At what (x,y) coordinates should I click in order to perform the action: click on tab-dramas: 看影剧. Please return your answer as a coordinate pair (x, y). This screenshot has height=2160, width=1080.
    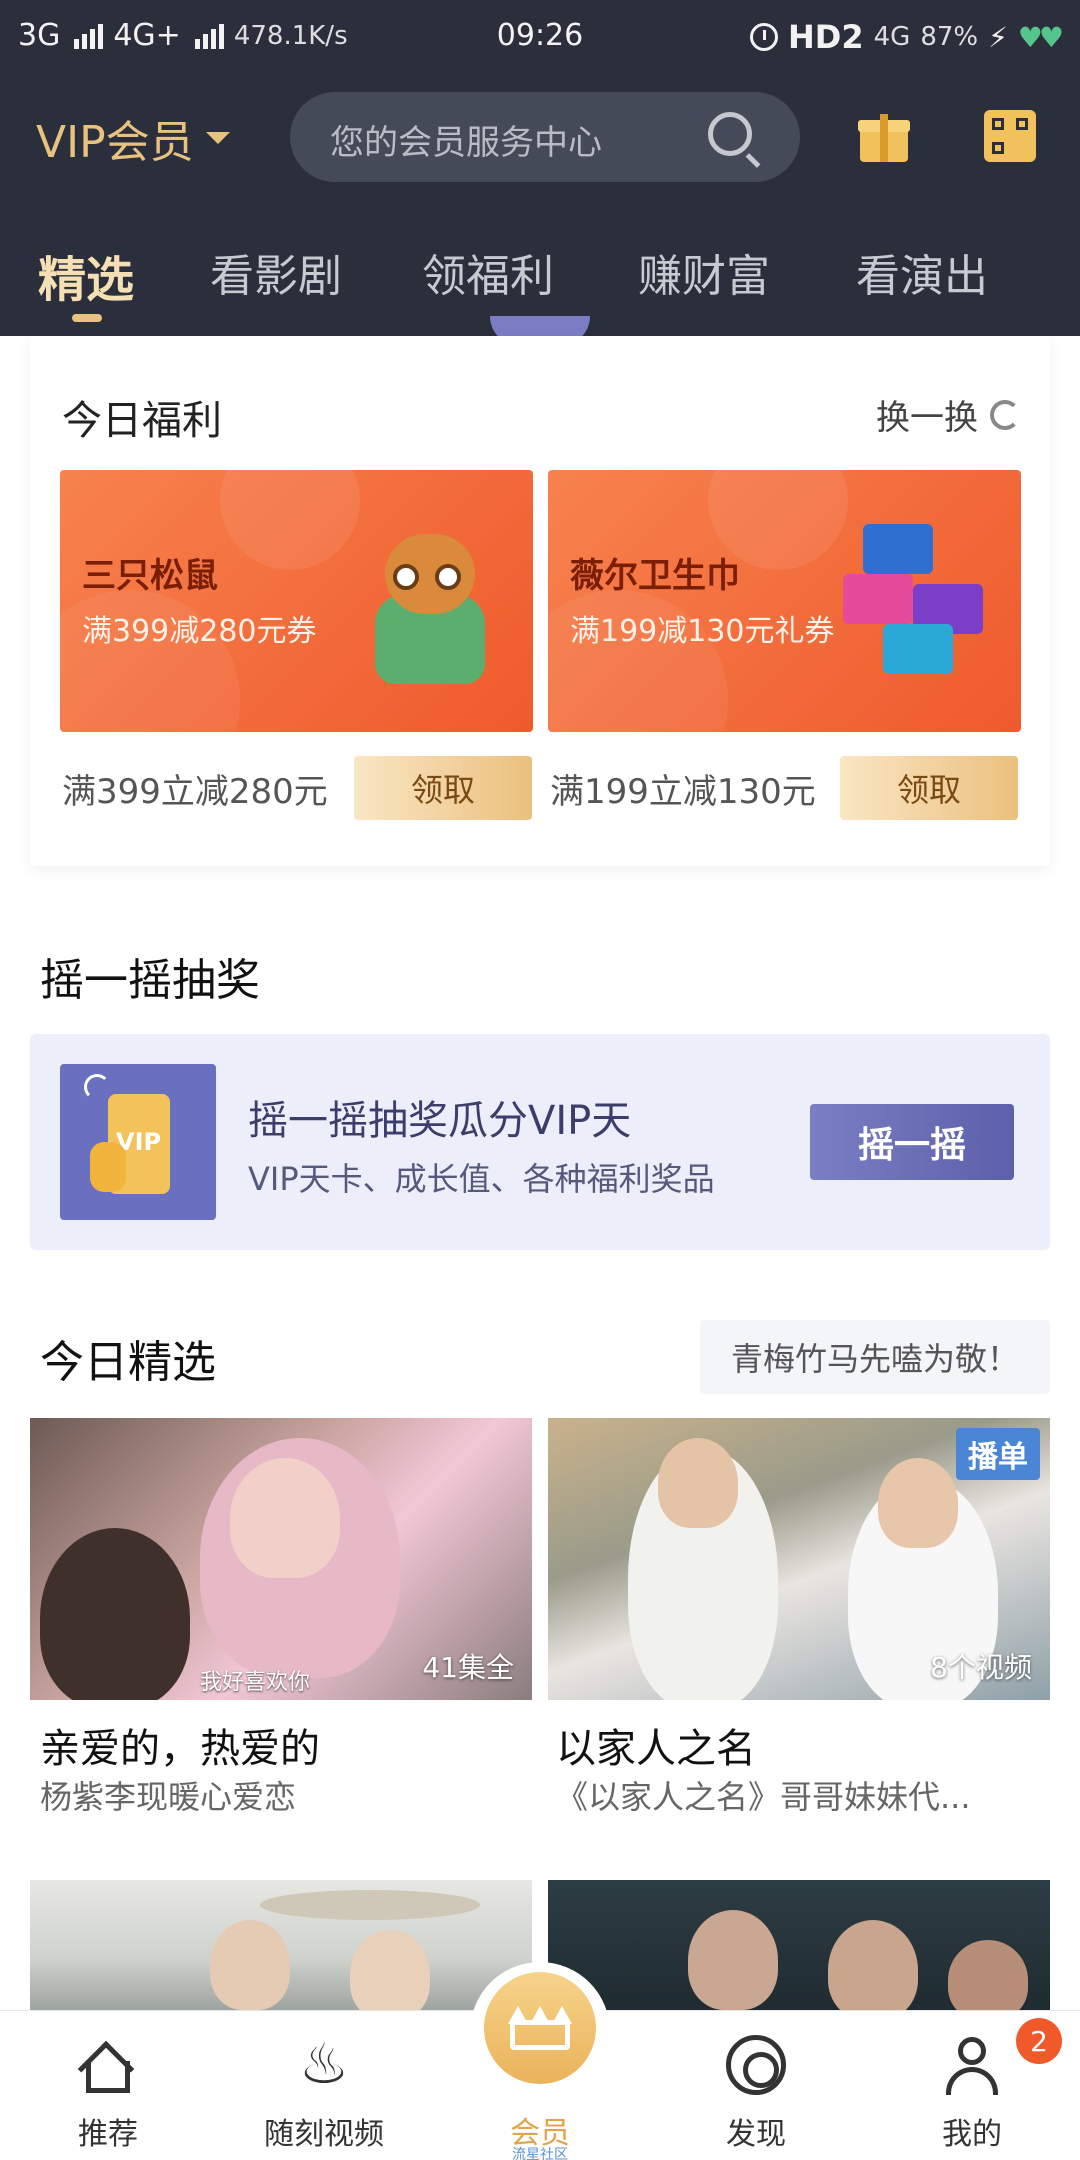
    Looking at the image, I should click on (276, 272).